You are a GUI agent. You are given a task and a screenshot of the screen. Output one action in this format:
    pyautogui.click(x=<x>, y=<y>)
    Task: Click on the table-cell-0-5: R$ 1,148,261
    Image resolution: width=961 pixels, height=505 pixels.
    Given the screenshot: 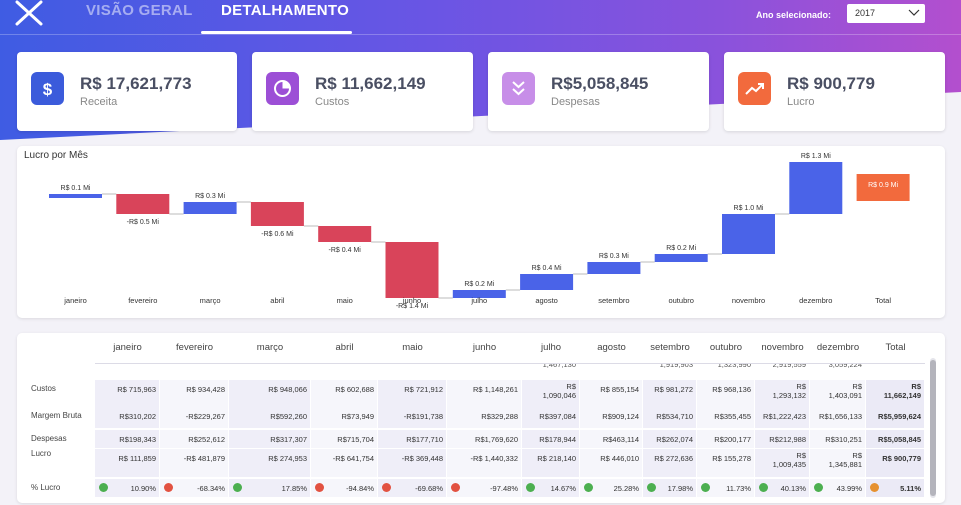 What is the action you would take?
    pyautogui.click(x=495, y=389)
    